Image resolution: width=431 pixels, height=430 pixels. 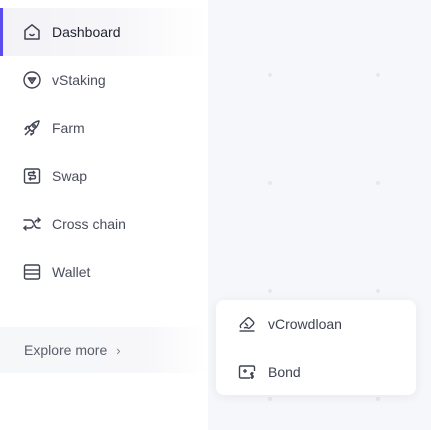 I want to click on sidebar-item-label: Farm, so click(x=68, y=128).